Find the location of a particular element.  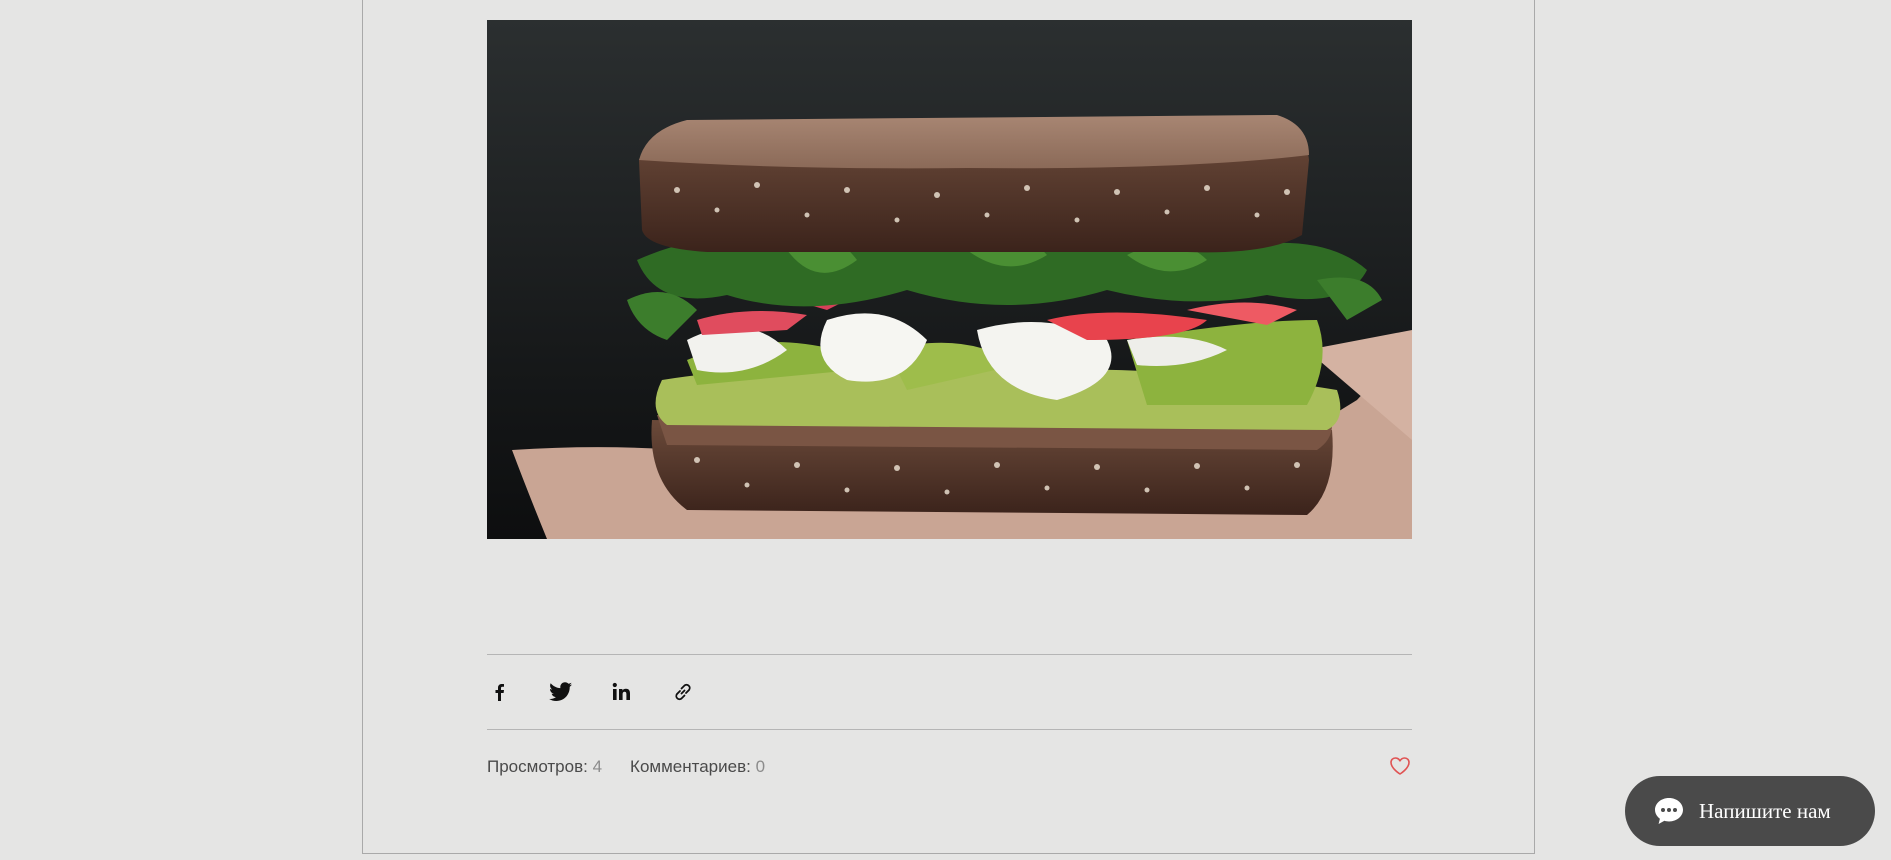

share-twitter-button is located at coordinates (561, 692).